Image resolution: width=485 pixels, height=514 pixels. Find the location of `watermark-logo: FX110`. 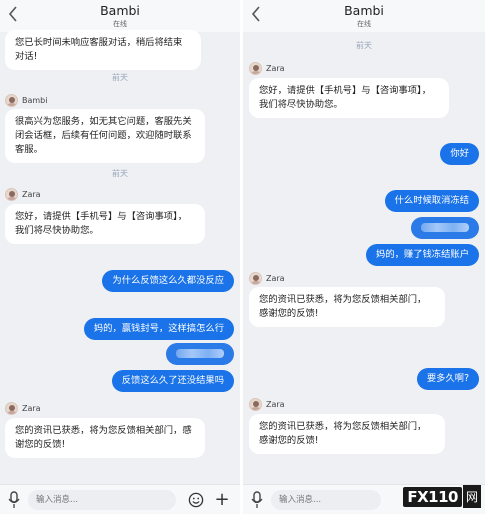

watermark-logo: FX110 is located at coordinates (432, 496).